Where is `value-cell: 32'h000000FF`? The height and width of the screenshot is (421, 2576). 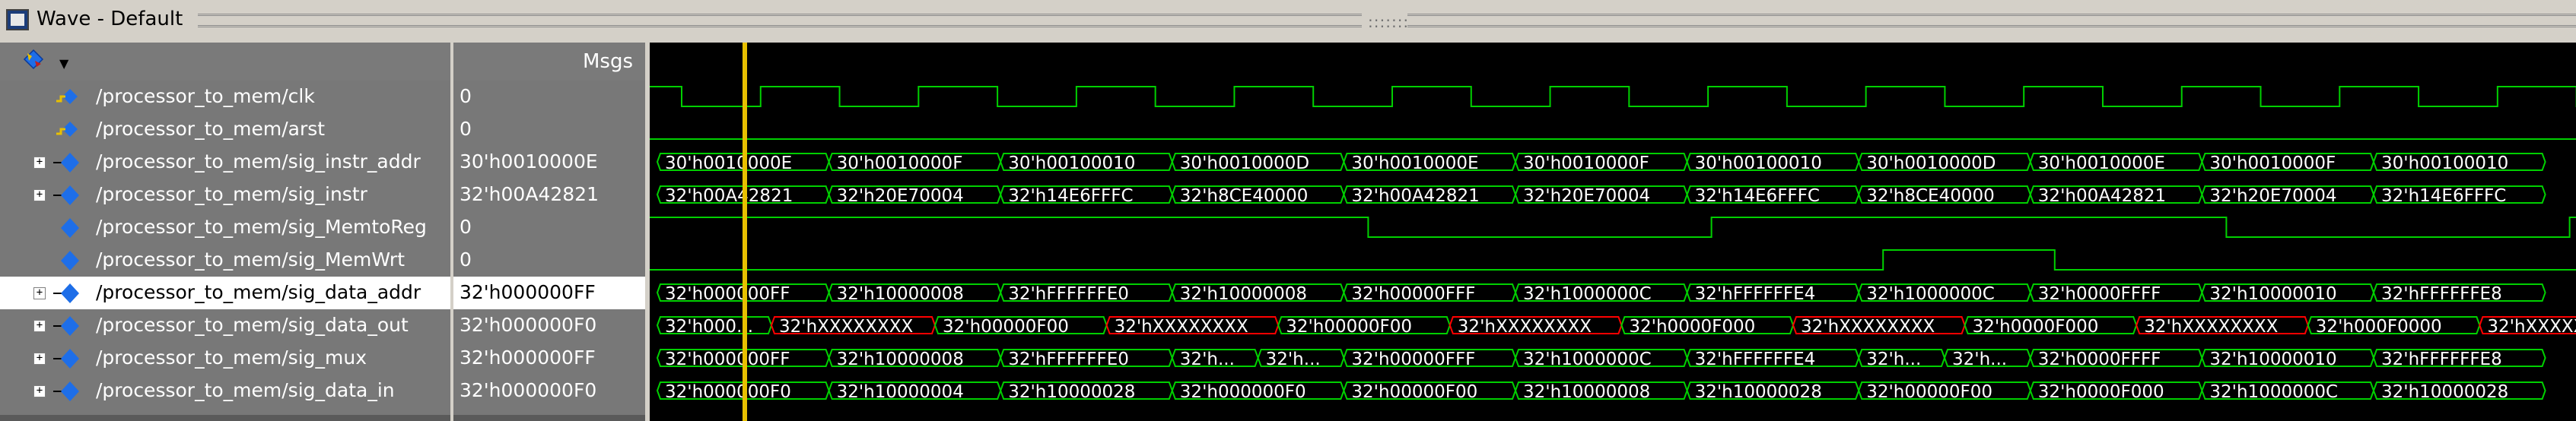
value-cell: 32'h000000FF is located at coordinates (549, 293).